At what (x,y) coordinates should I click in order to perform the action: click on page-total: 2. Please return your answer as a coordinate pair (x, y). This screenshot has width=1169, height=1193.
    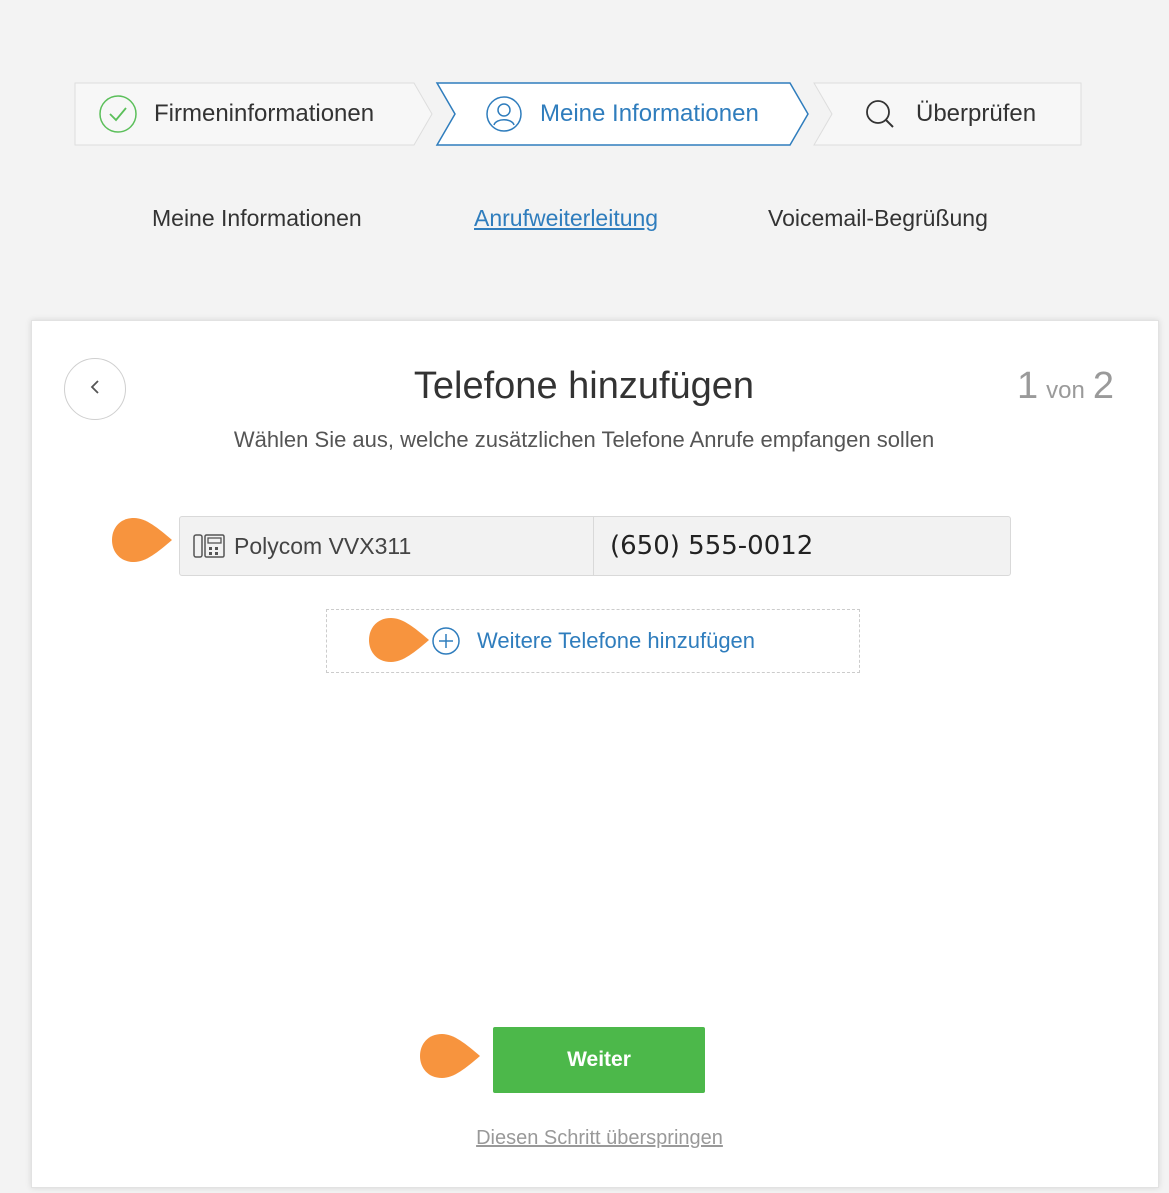
    Looking at the image, I should click on (1103, 386).